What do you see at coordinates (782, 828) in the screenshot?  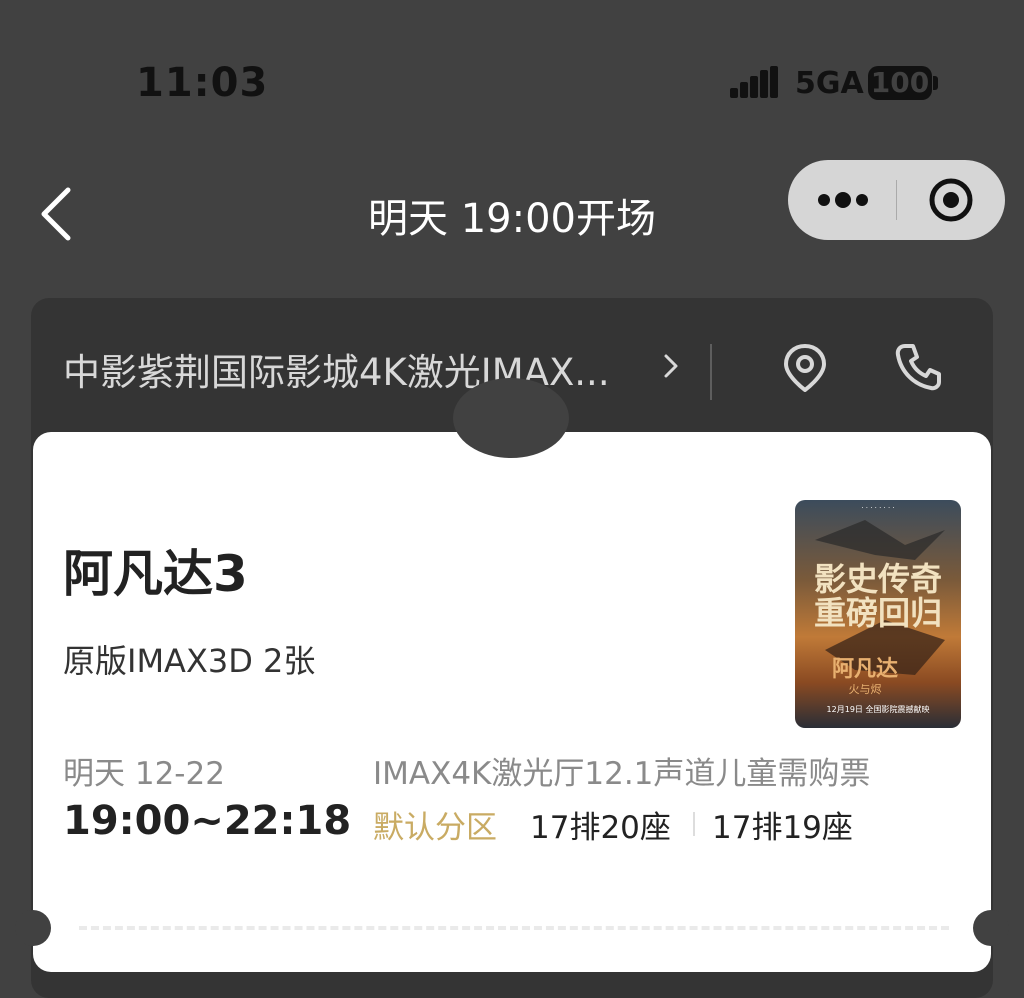 I see `seat-2: 17排19座` at bounding box center [782, 828].